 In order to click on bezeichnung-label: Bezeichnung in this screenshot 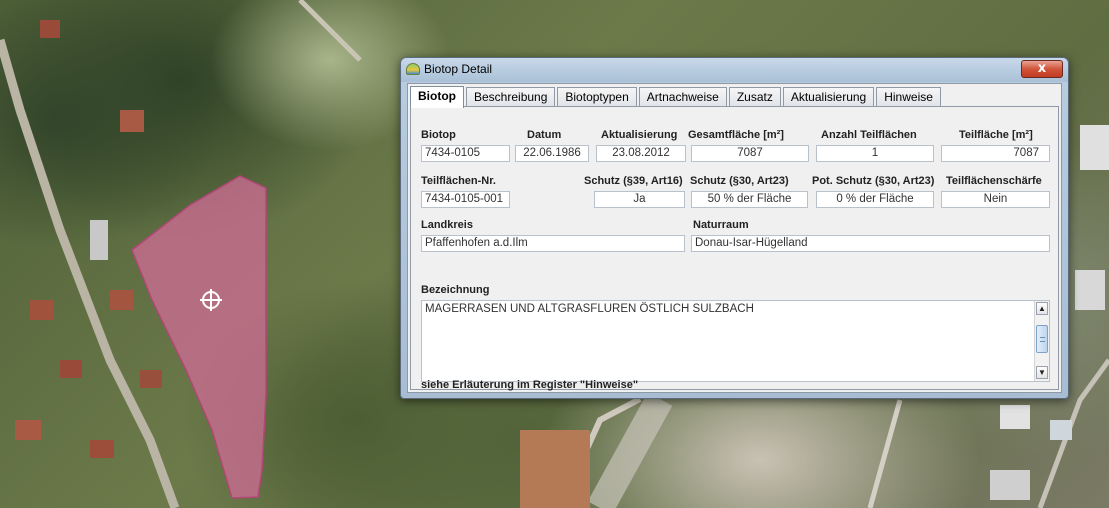, I will do `click(455, 290)`.